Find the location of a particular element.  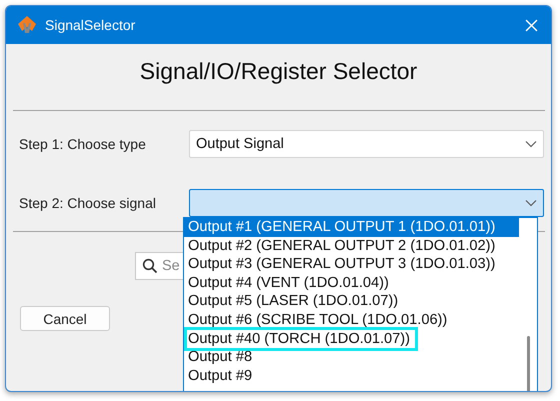

dropdown-option: Output #8 is located at coordinates (220, 357).